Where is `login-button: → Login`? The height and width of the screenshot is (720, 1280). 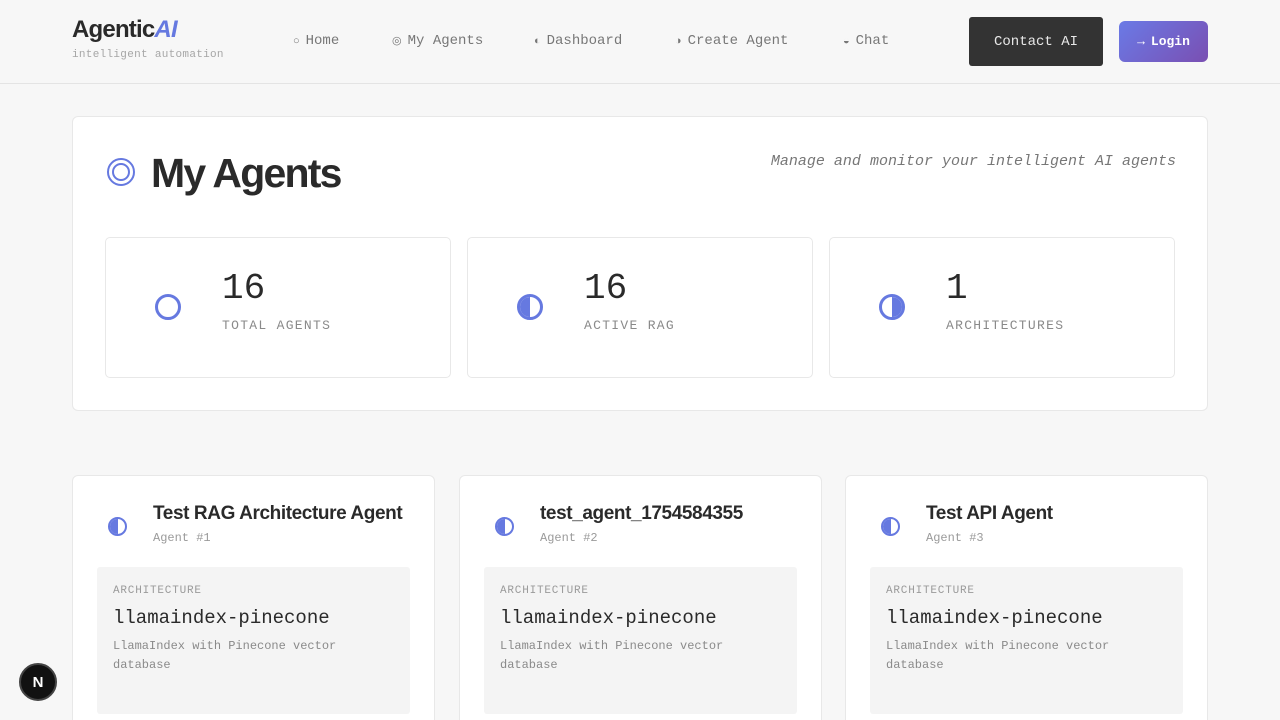 login-button: → Login is located at coordinates (1163, 41).